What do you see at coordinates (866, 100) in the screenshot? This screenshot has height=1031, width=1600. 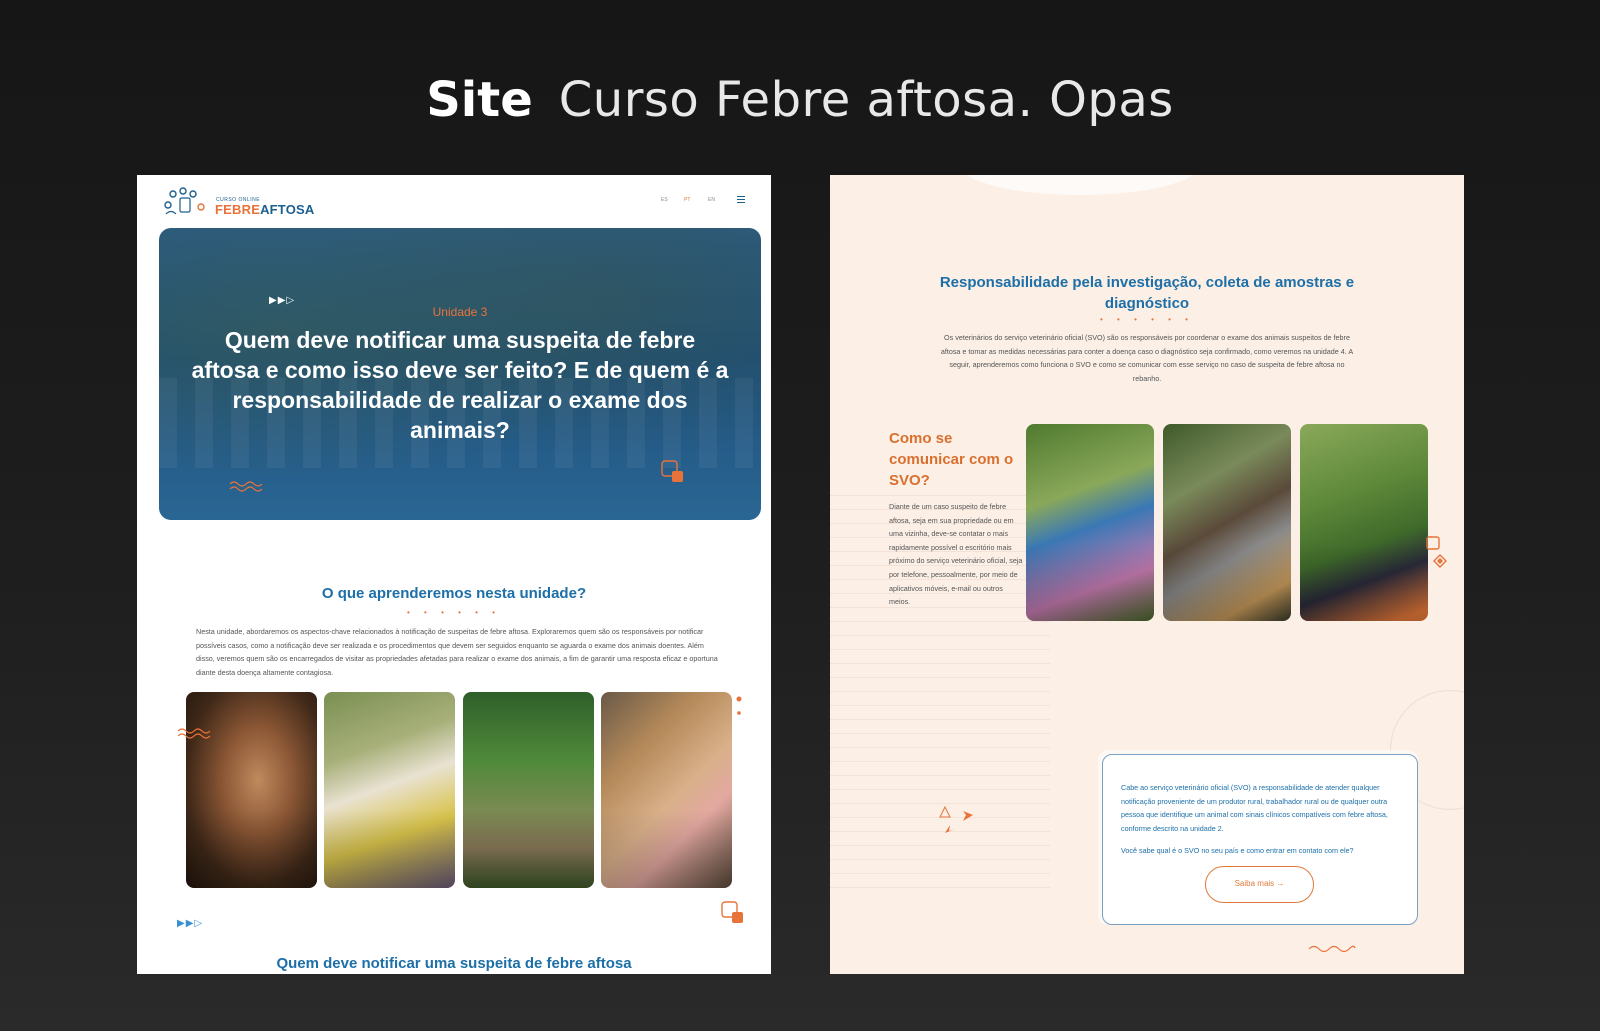 I see `headline-light: Curso Febre aftosa. Opas` at bounding box center [866, 100].